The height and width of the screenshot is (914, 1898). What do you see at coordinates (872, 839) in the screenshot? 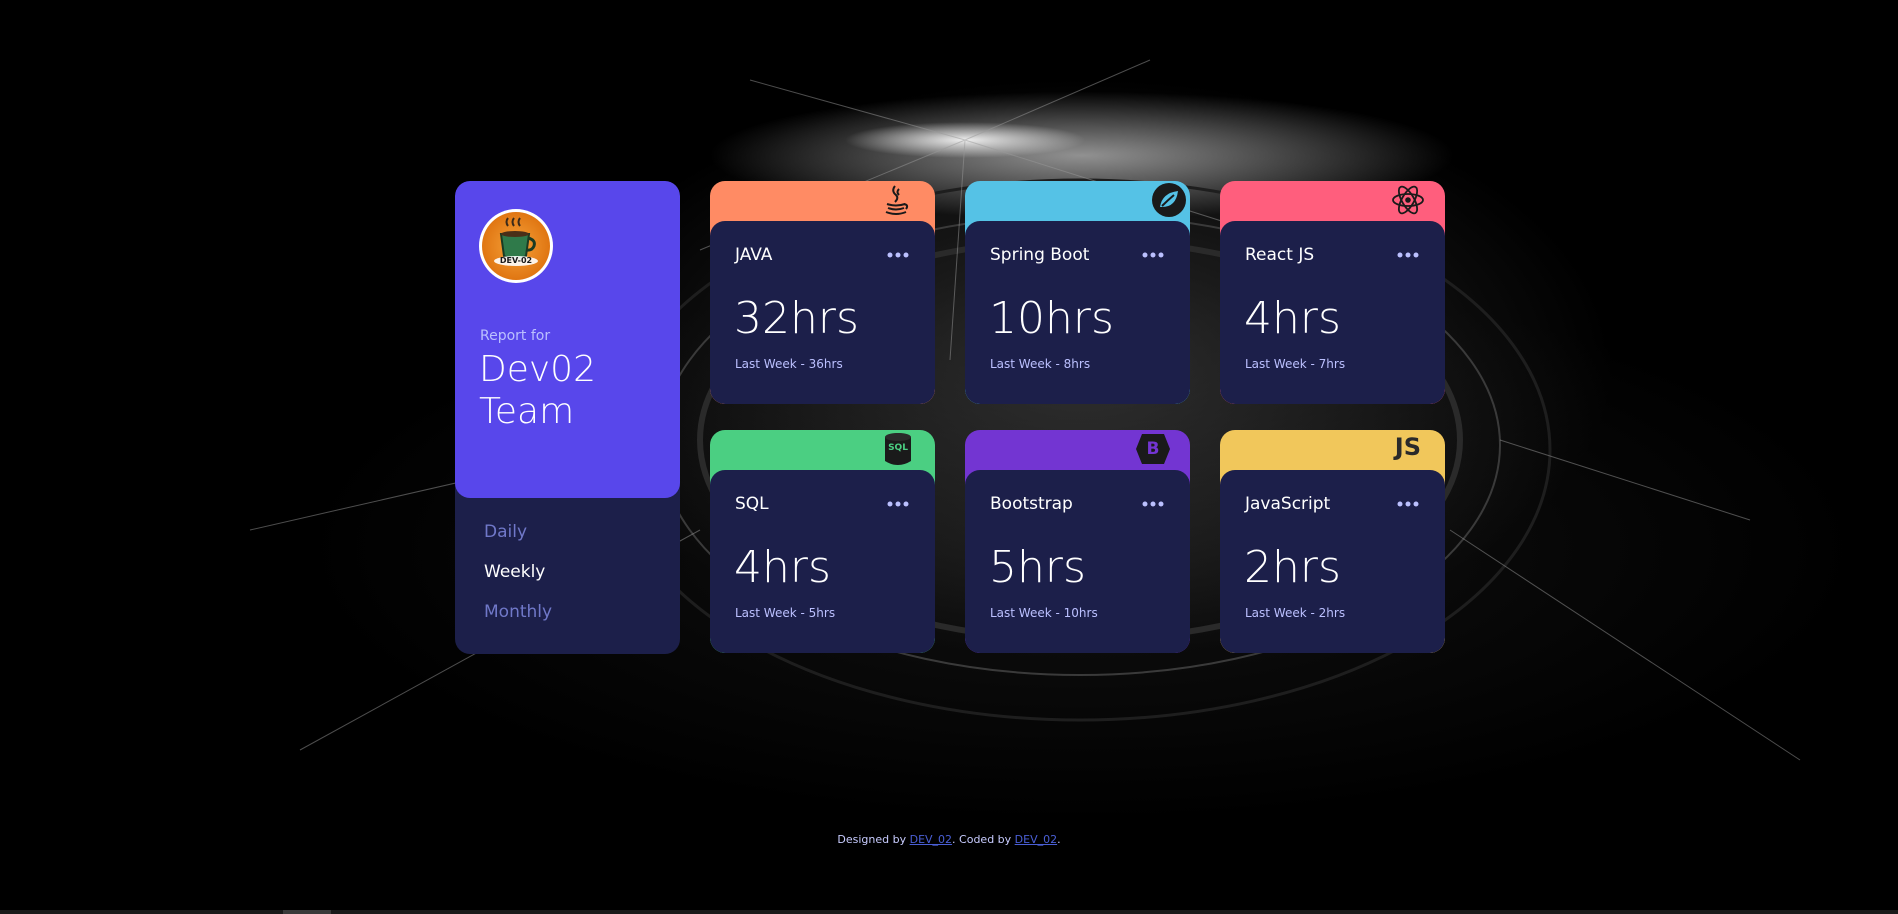
I see `designed-by-label: Designed by` at bounding box center [872, 839].